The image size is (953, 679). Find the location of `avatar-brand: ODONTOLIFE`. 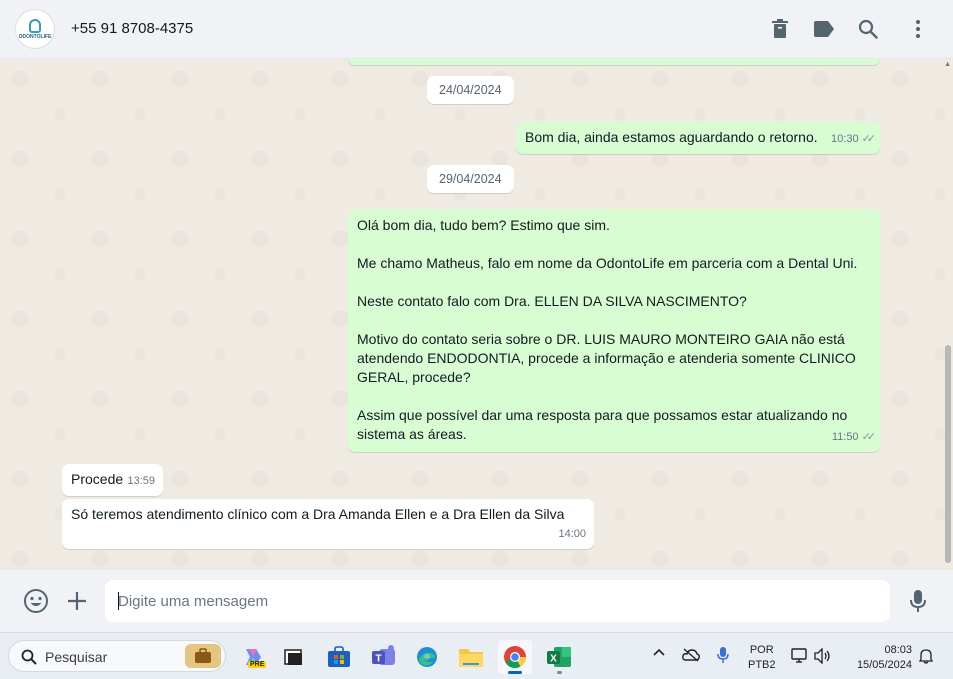

avatar-brand: ODONTOLIFE is located at coordinates (35, 36).